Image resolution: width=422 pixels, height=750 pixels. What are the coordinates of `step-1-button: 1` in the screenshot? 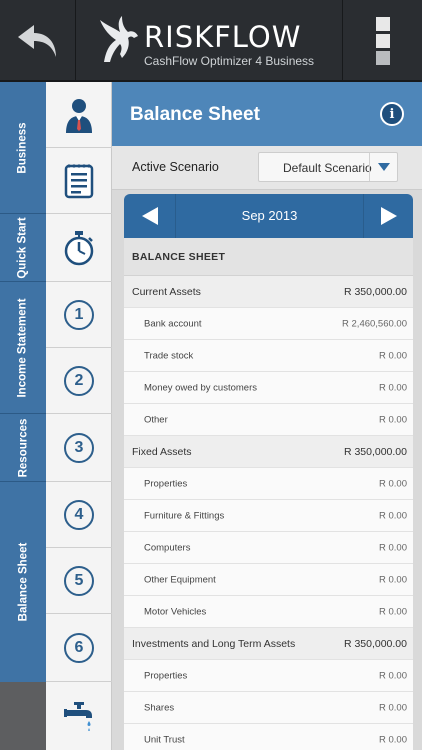 It's located at (79, 315).